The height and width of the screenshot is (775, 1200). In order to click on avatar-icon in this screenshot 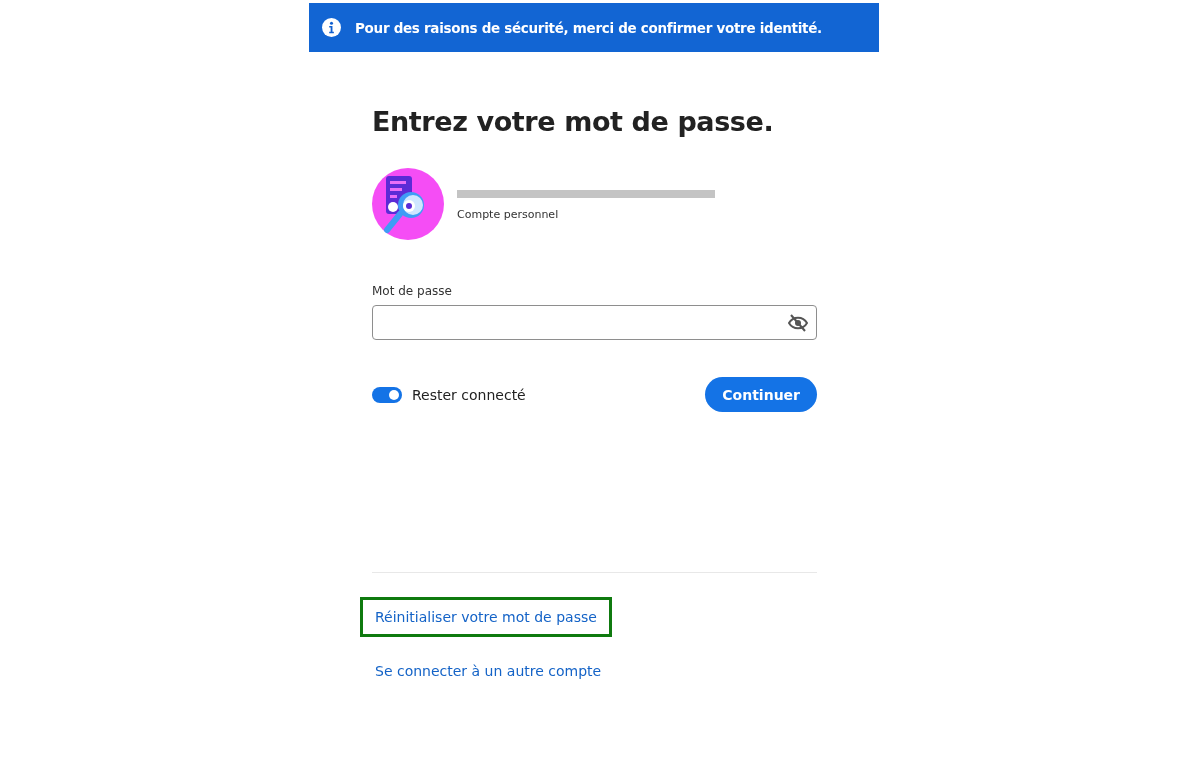, I will do `click(408, 204)`.